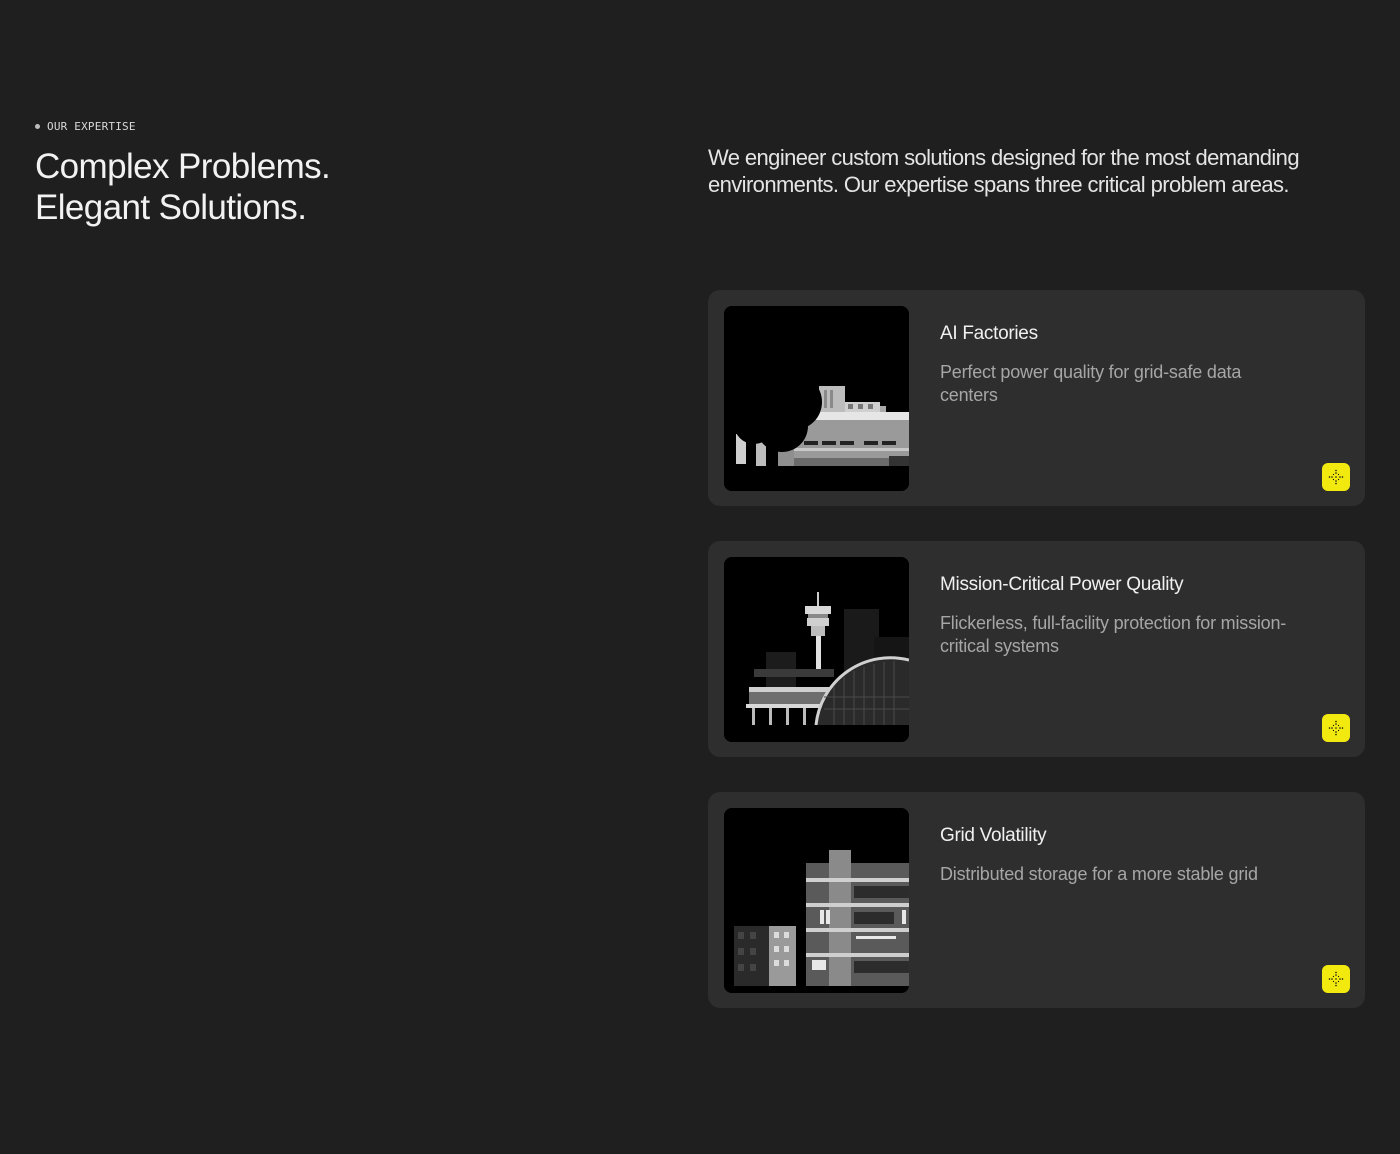 This screenshot has width=1400, height=1154. I want to click on section-headline: Complex Problems. Elegant Solutions., so click(183, 187).